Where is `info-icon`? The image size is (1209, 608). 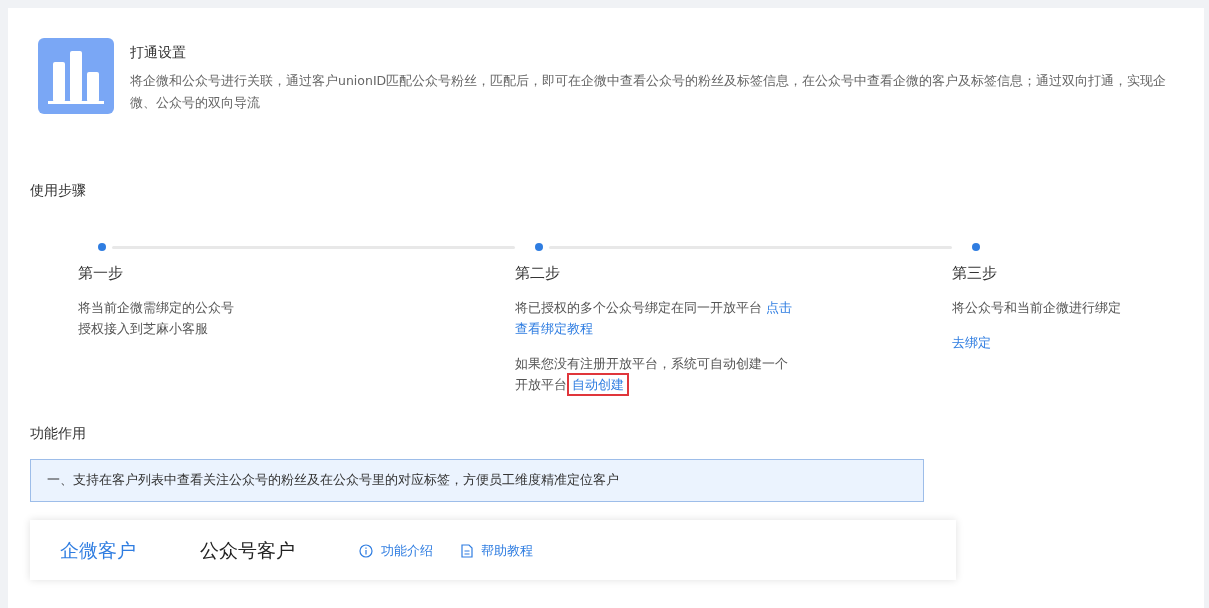
info-icon is located at coordinates (366, 551).